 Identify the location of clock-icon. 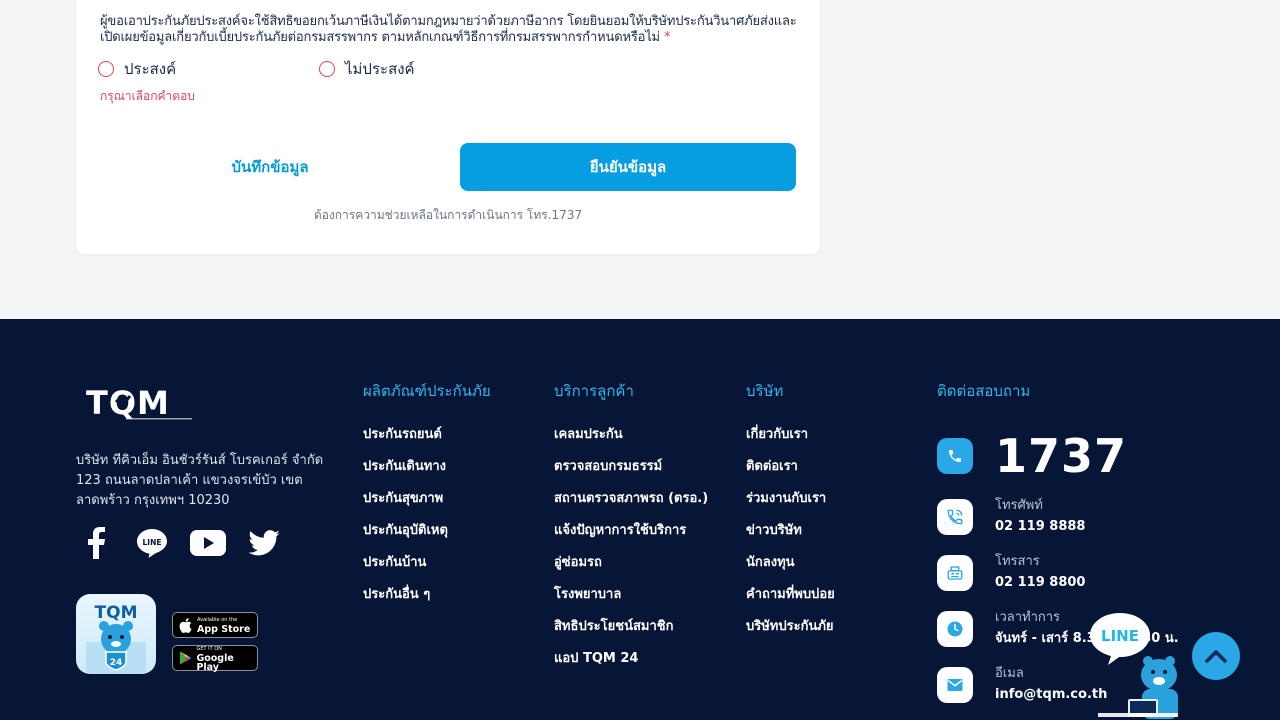
(955, 629).